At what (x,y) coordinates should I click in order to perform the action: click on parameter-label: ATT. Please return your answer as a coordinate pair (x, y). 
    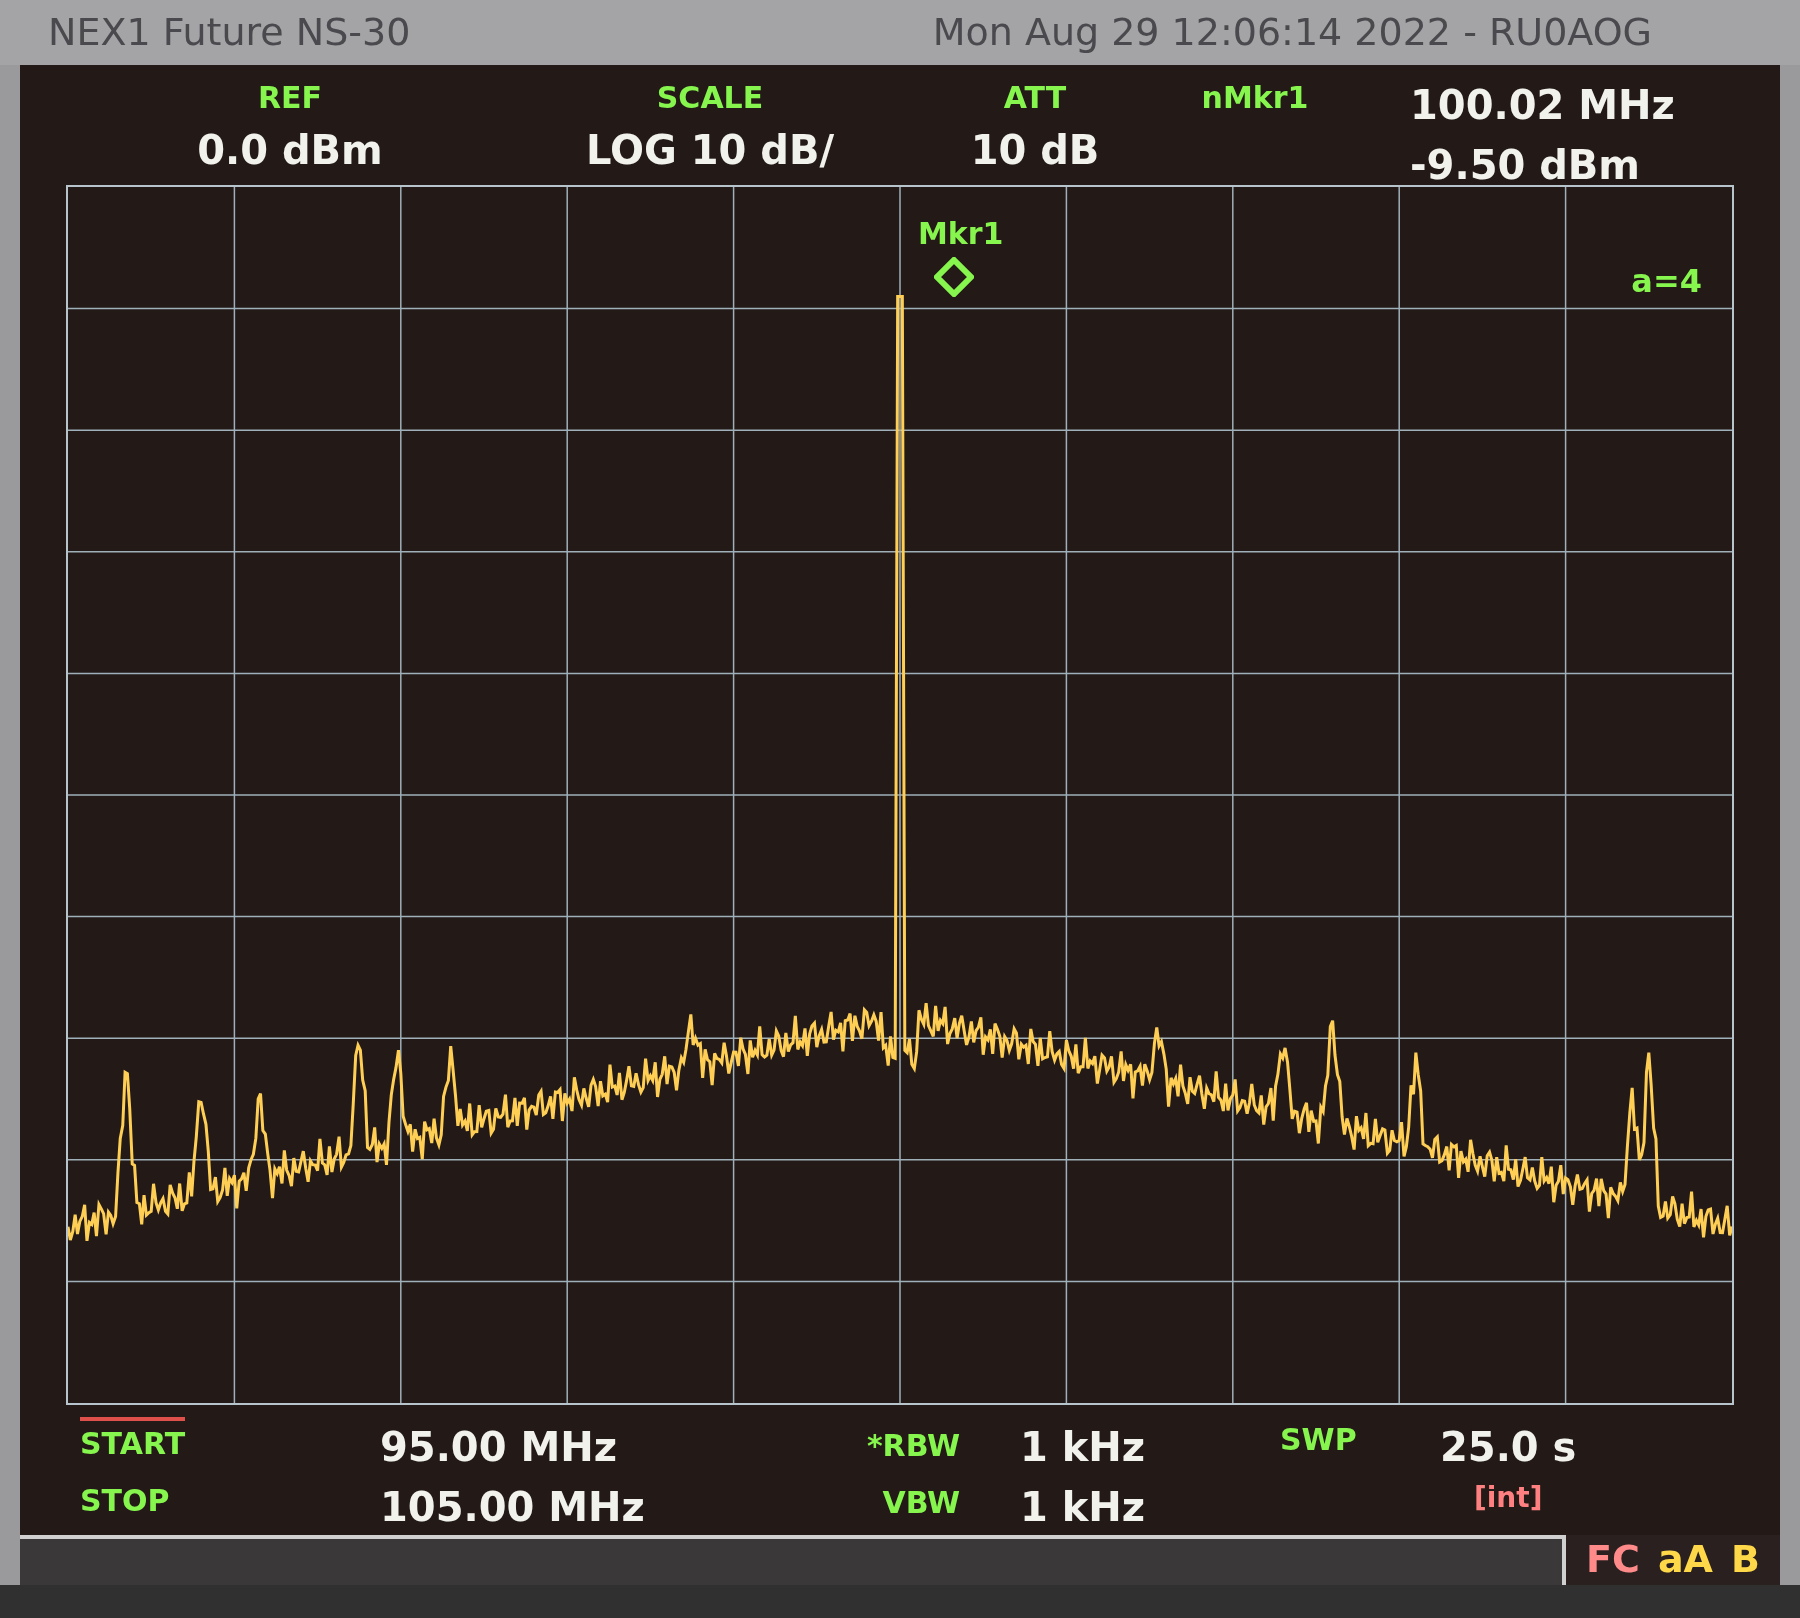
    Looking at the image, I should click on (1035, 97).